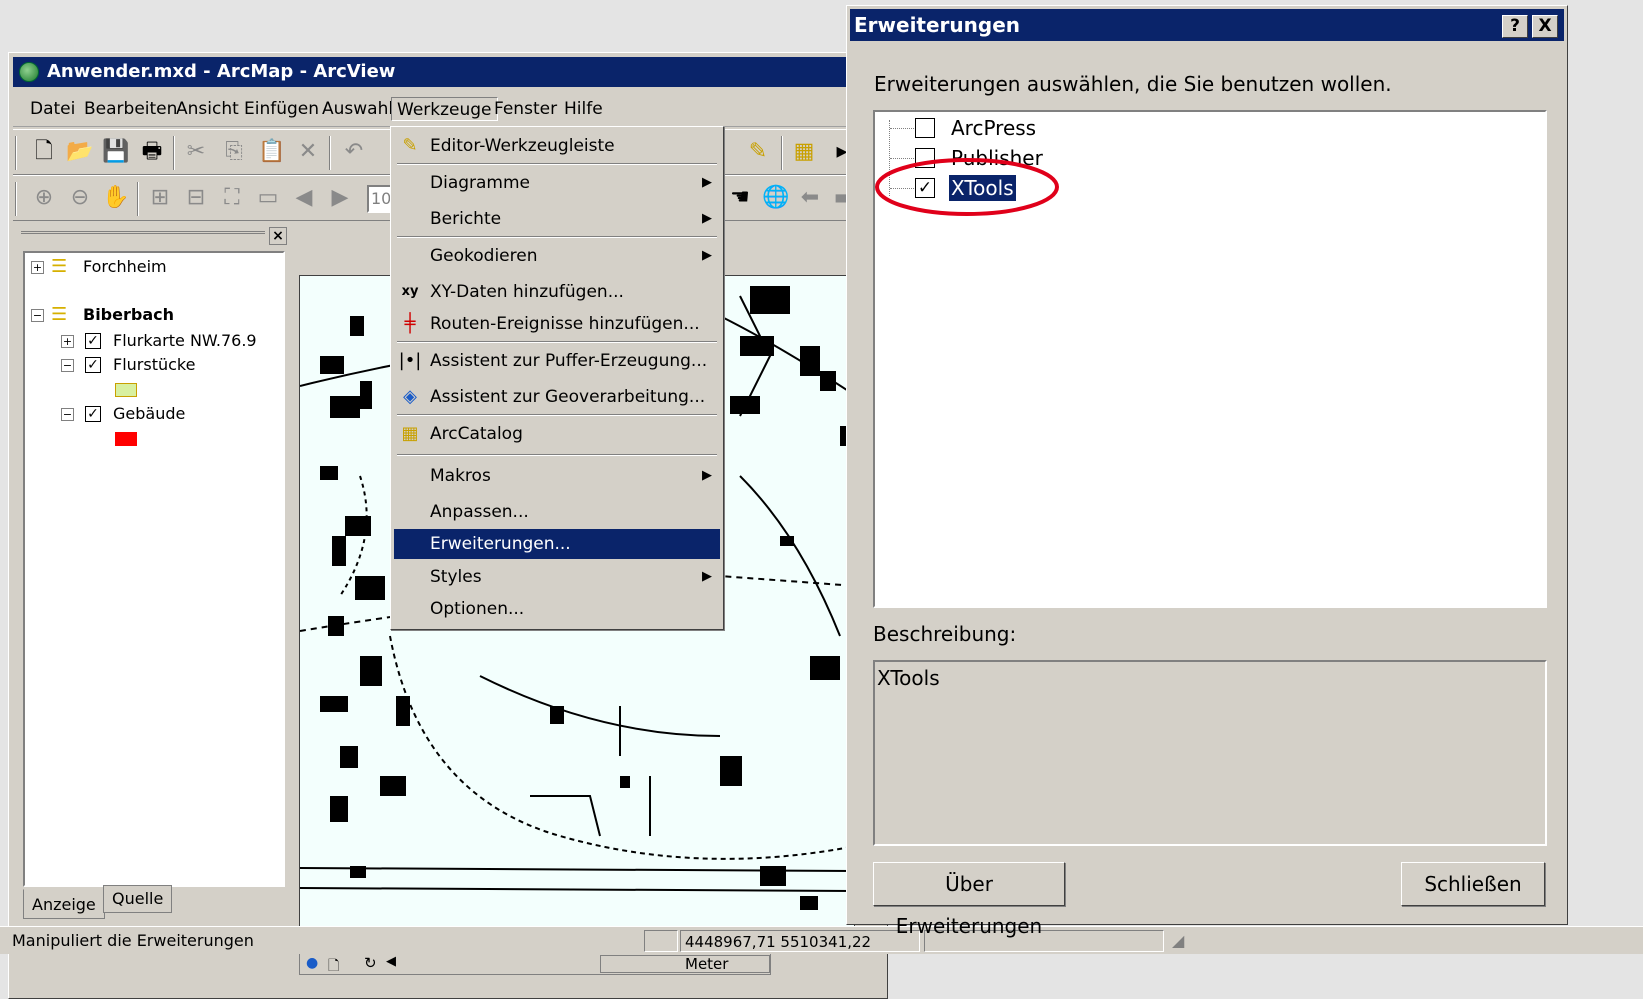  Describe the element at coordinates (29, 72) in the screenshot. I see `arcmap-globe-icon` at that location.